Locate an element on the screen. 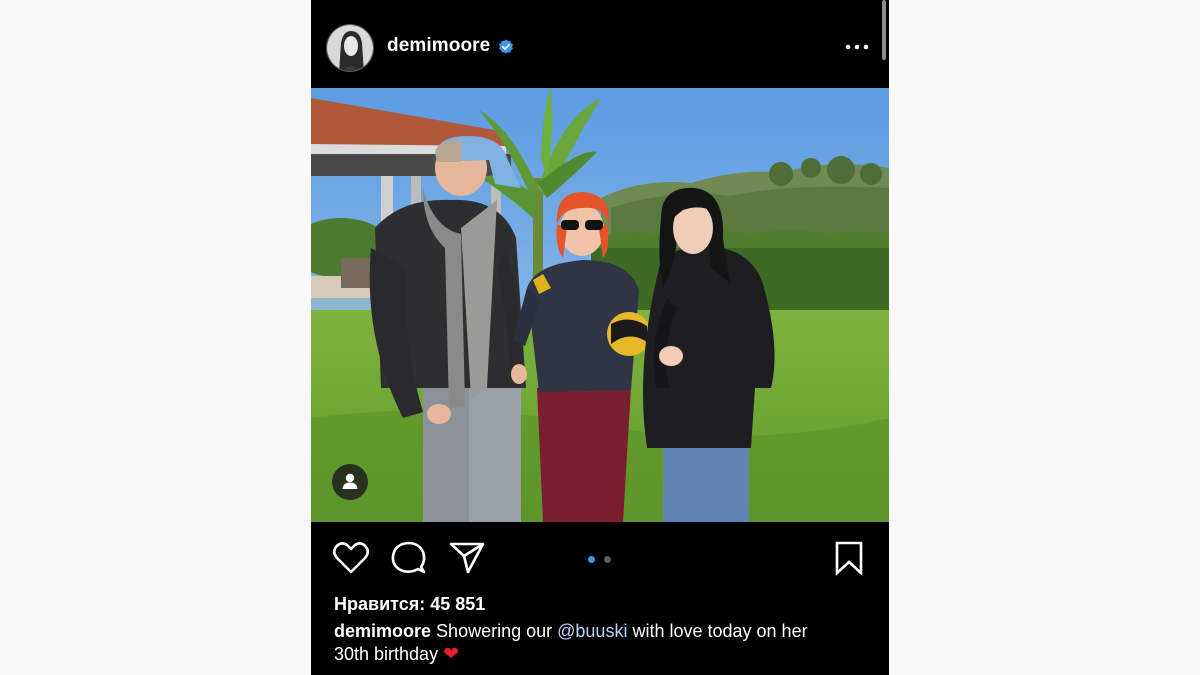 This screenshot has height=675, width=1200. caption-text: Showering our is located at coordinates (494, 631).